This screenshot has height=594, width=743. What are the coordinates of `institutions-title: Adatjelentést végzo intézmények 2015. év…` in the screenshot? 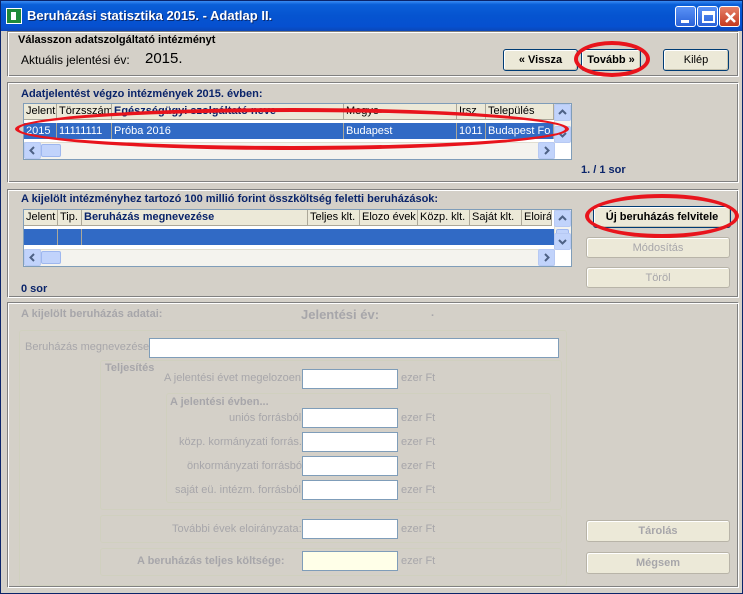 It's located at (142, 94).